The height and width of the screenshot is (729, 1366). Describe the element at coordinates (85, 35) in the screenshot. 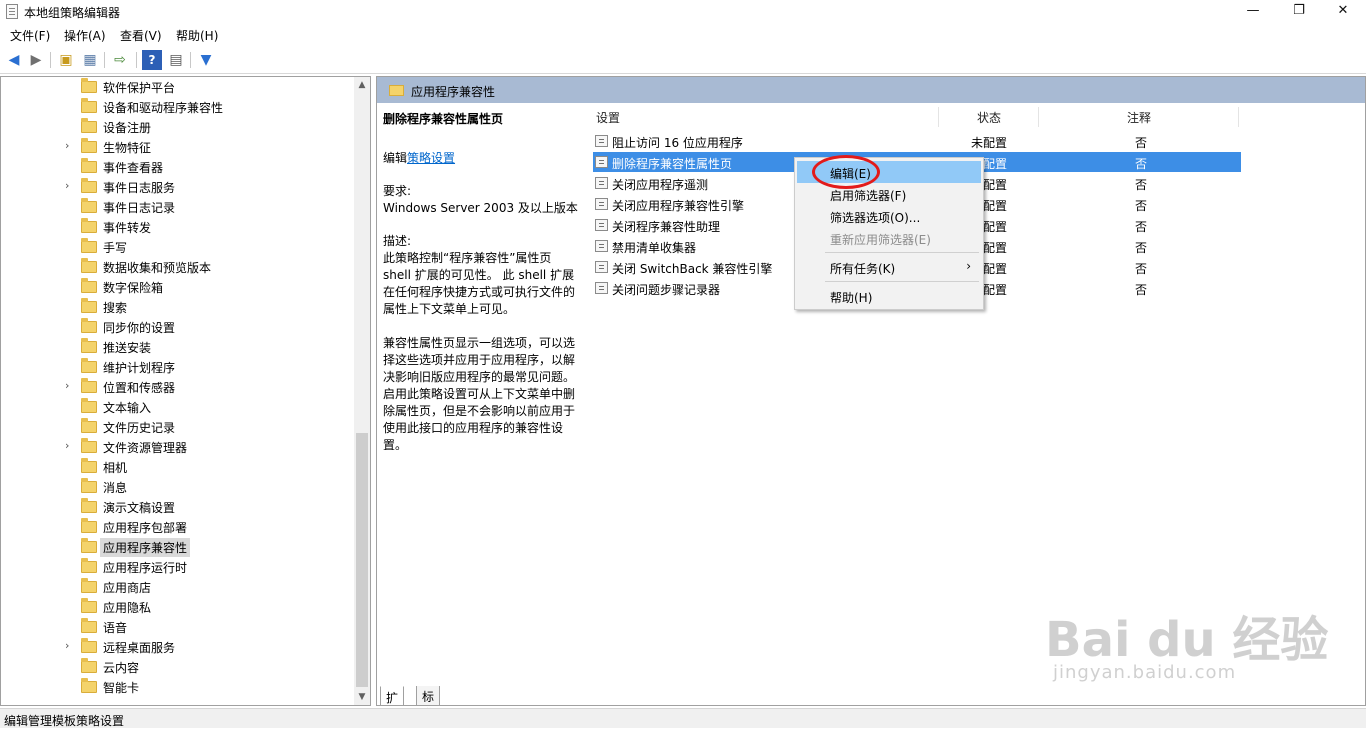

I see `menu-action: 操作(A)` at that location.